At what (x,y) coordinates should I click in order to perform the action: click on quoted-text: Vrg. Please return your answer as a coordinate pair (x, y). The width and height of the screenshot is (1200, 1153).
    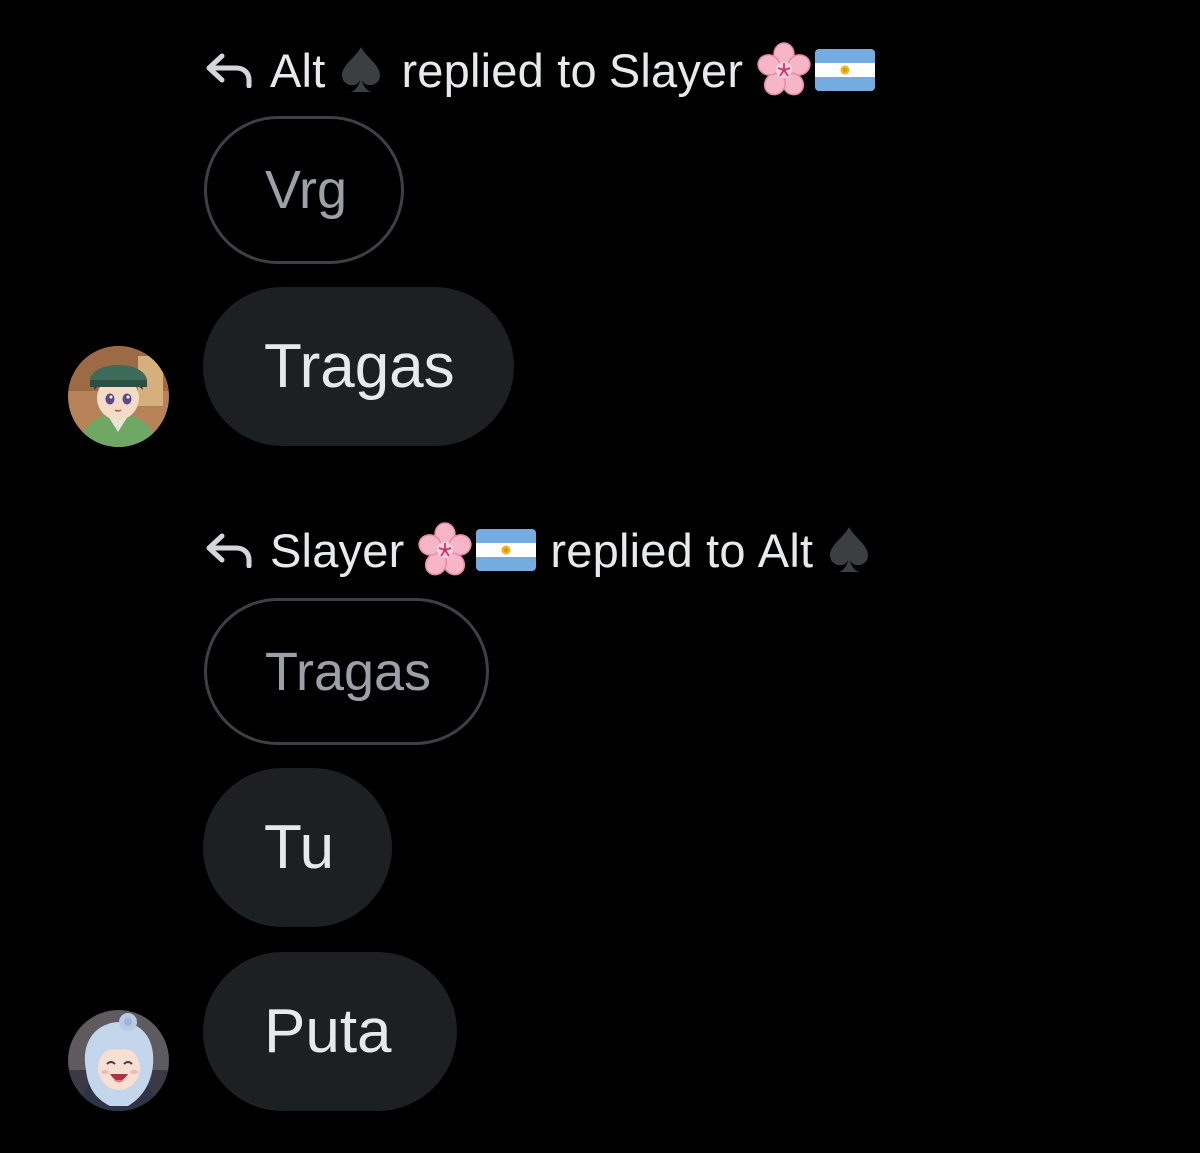
    Looking at the image, I should click on (306, 190).